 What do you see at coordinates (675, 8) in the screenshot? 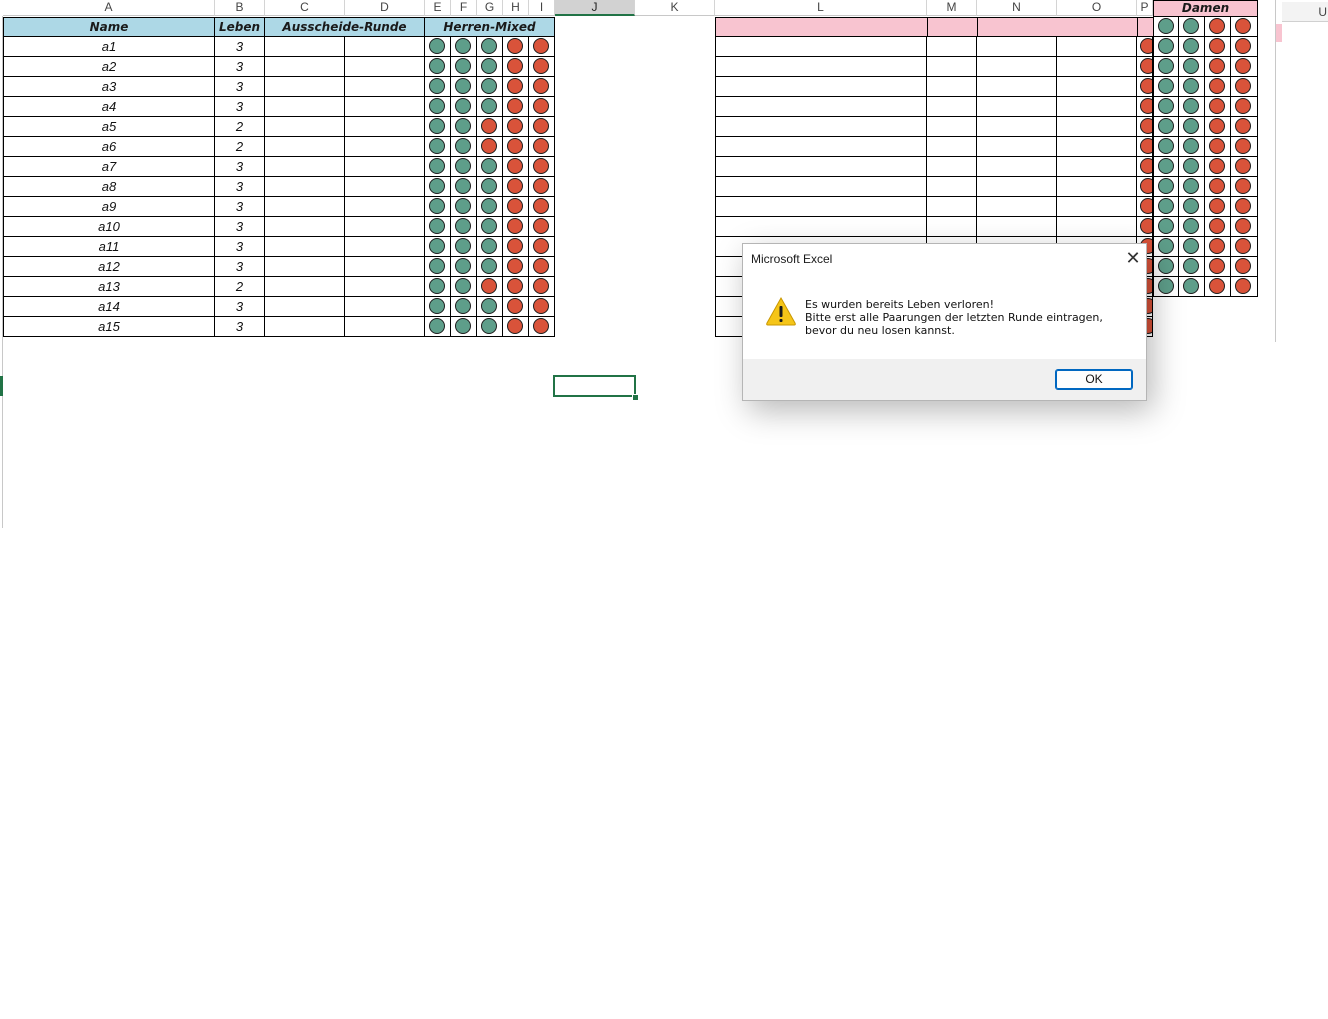
I see `column-header-k: K` at bounding box center [675, 8].